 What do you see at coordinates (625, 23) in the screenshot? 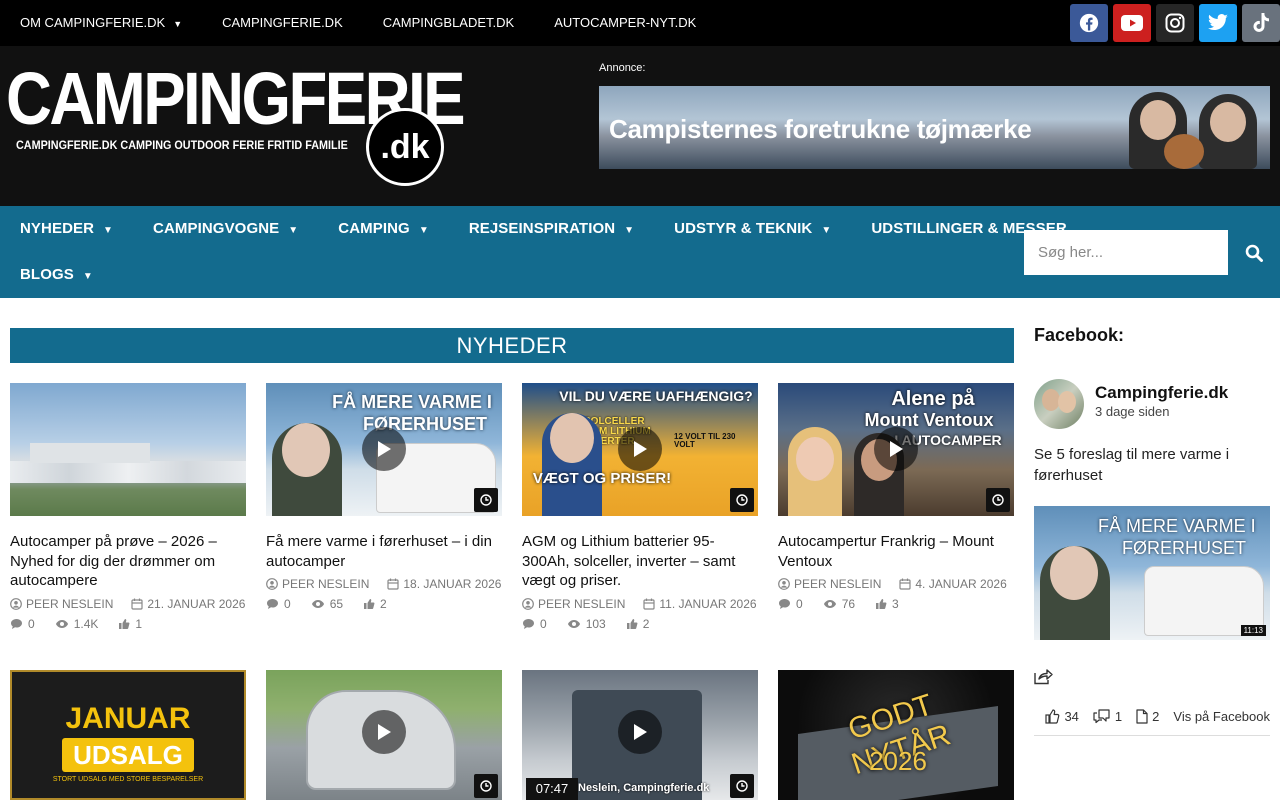
I see `top-nav-autocamper-nyt: AUTOCAMPER-NYT.DK` at bounding box center [625, 23].